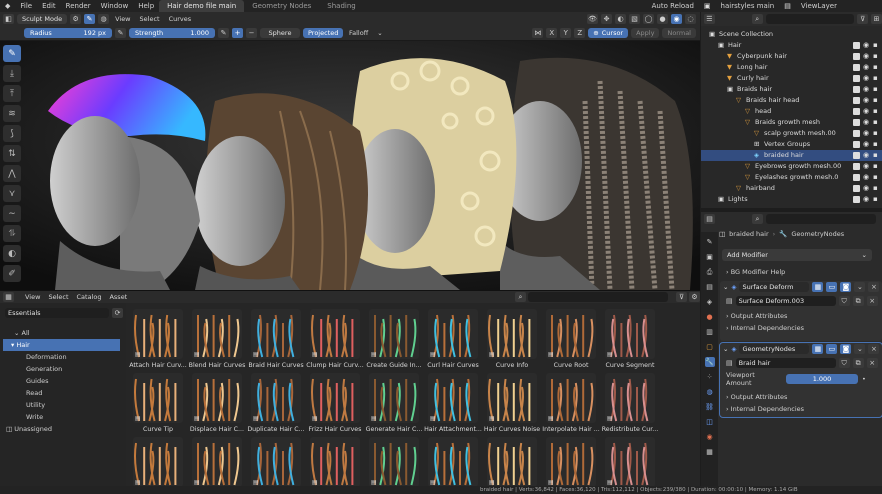 This screenshot has width=882, height=494. I want to click on cursor-option: ⊕ Cursor, so click(608, 33).